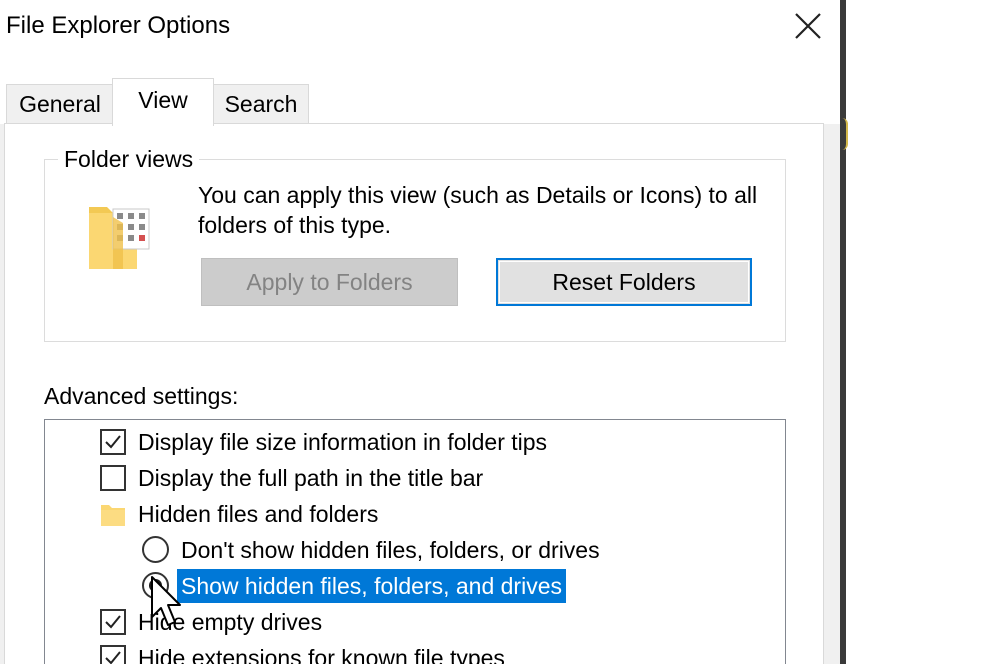 Image resolution: width=995 pixels, height=664 pixels. I want to click on list-item: Hidden files and folders, so click(395, 514).